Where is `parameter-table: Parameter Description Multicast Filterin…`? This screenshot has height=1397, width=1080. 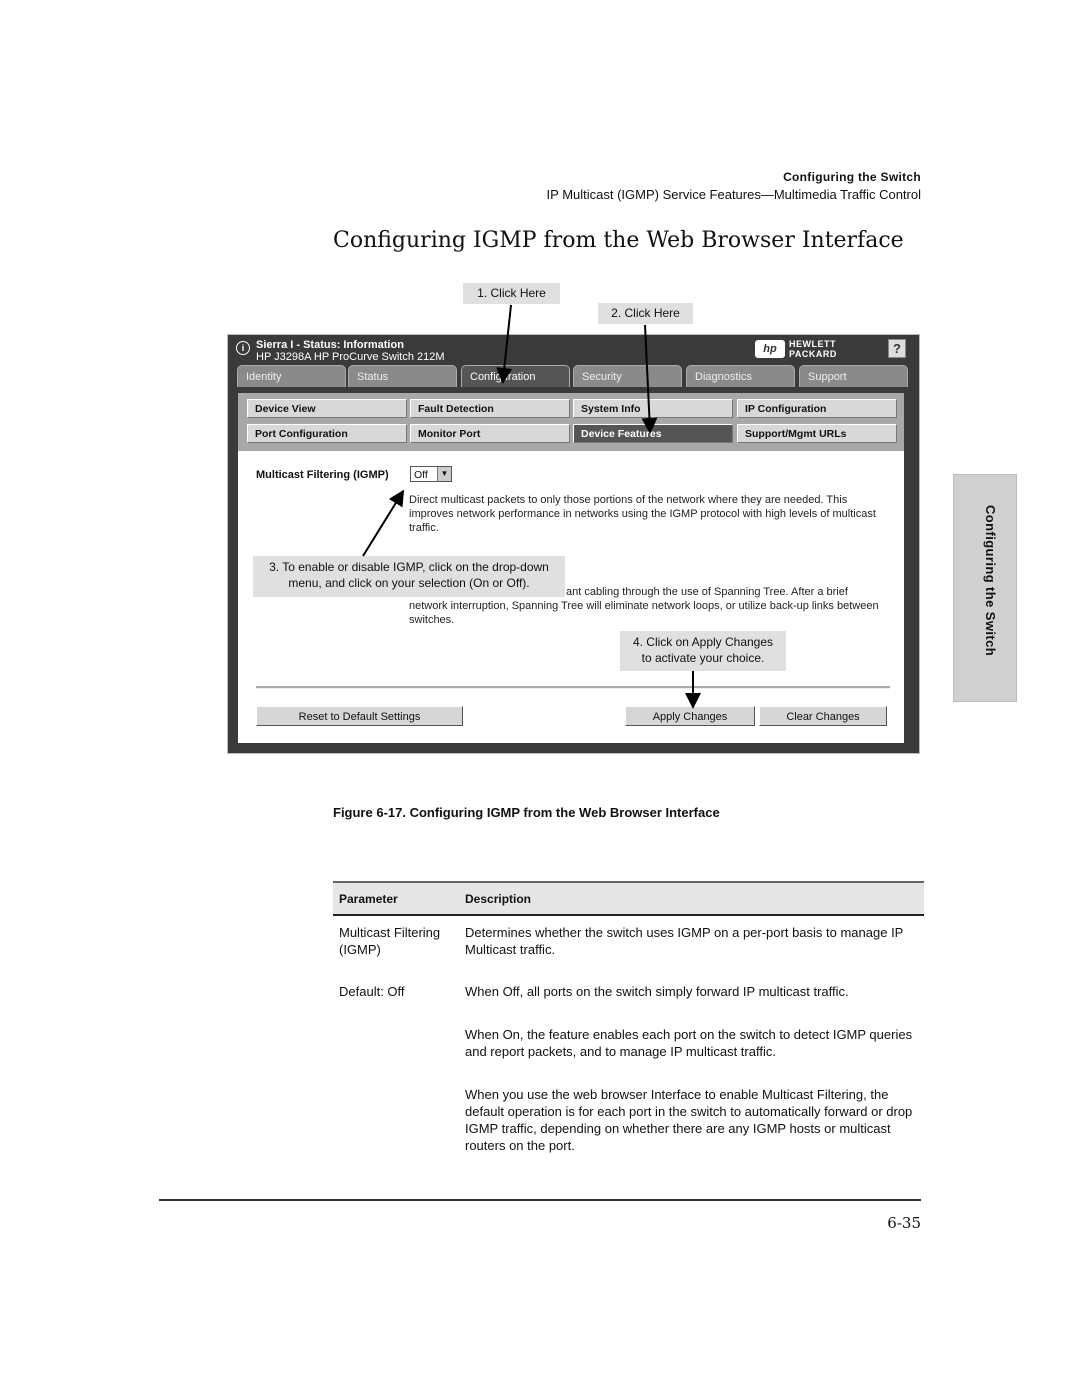 parameter-table: Parameter Description Multicast Filterin… is located at coordinates (628, 1038).